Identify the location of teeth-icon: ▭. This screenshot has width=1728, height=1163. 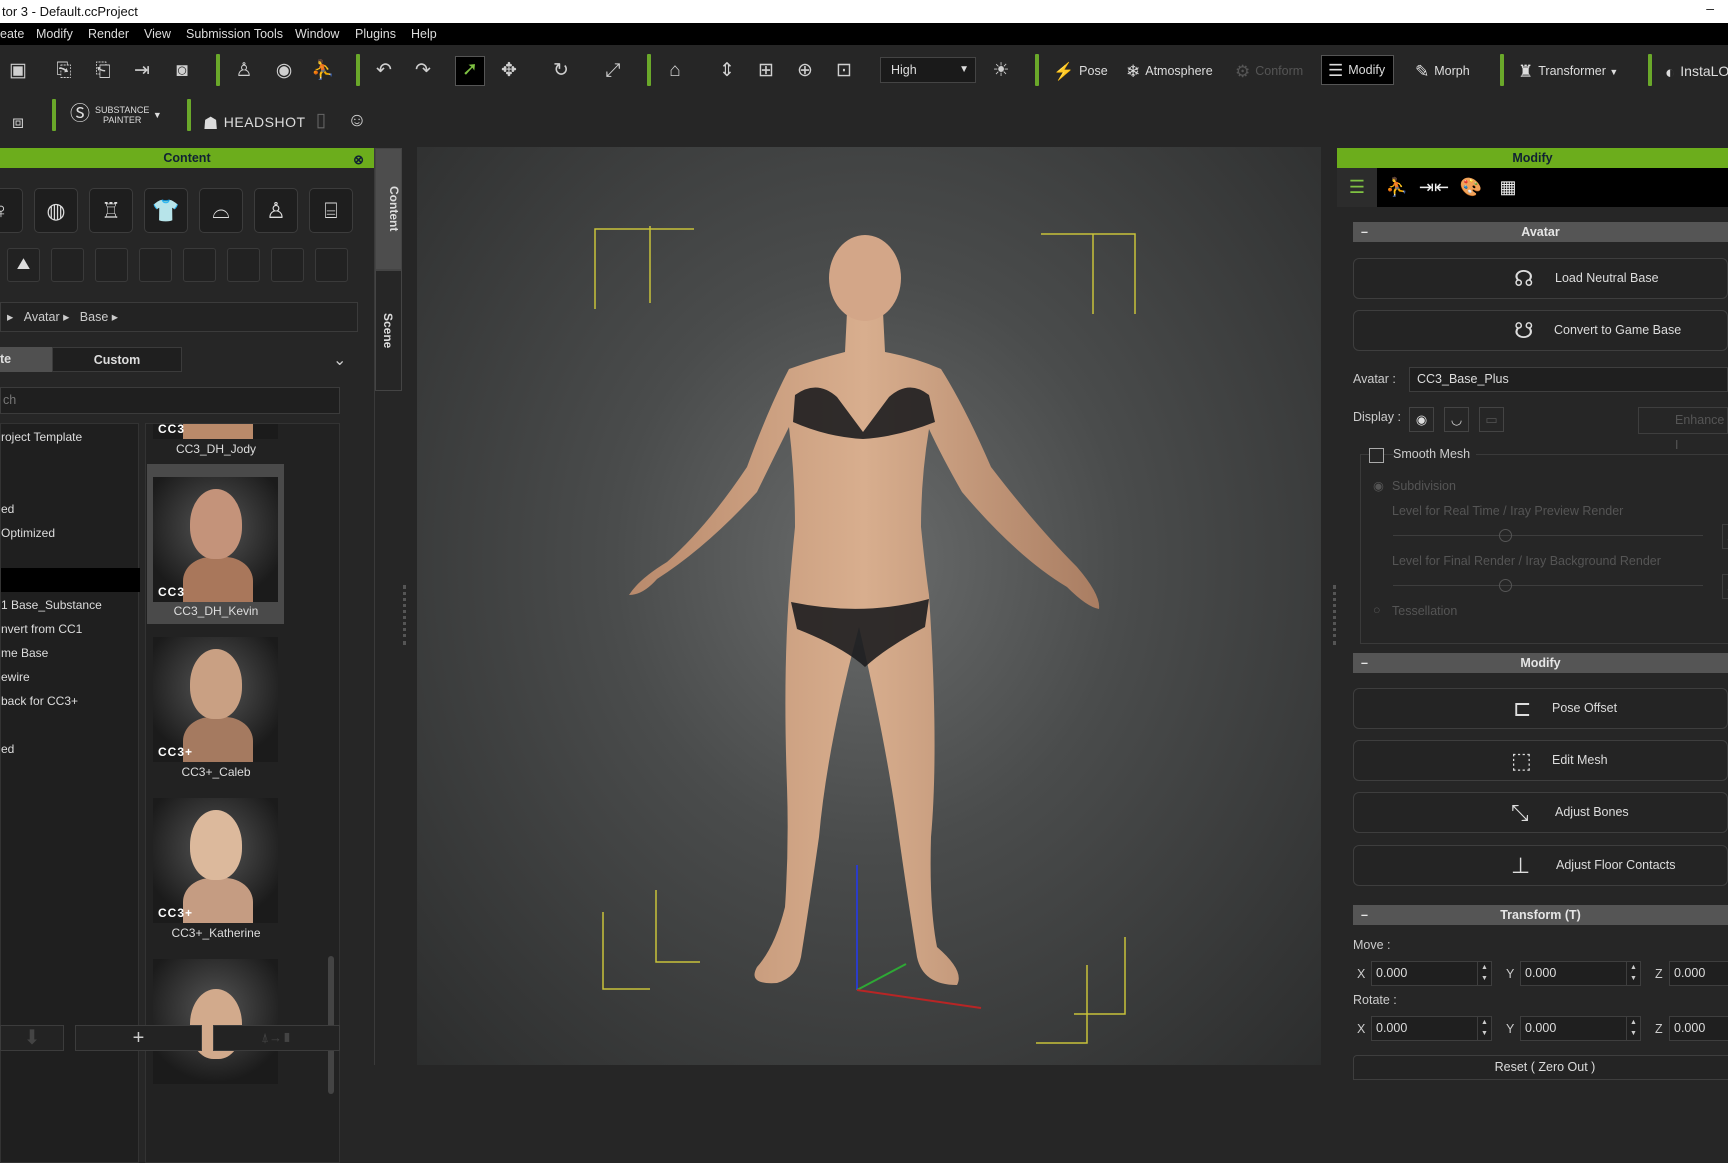
(1491, 419).